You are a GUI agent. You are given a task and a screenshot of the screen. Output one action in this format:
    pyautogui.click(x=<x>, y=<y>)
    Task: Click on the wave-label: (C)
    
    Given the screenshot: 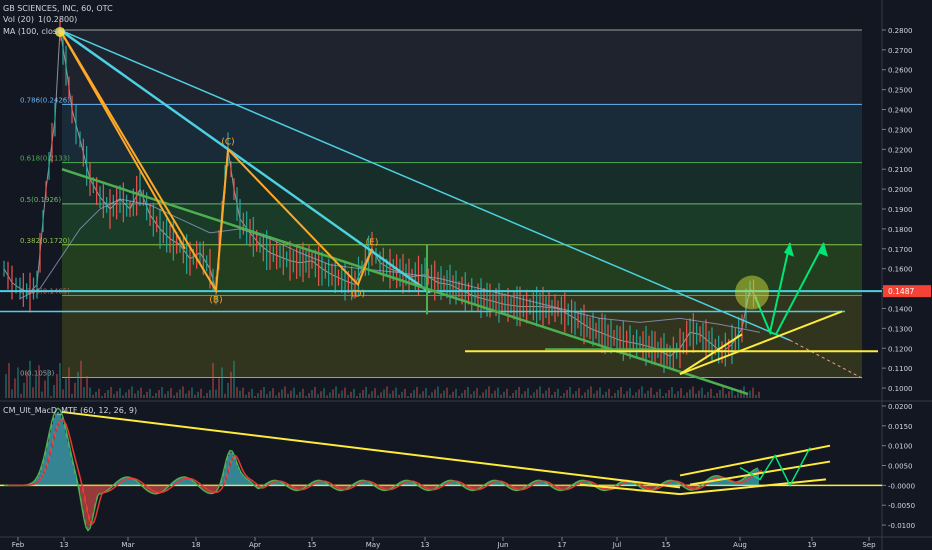 What is the action you would take?
    pyautogui.click(x=227, y=142)
    